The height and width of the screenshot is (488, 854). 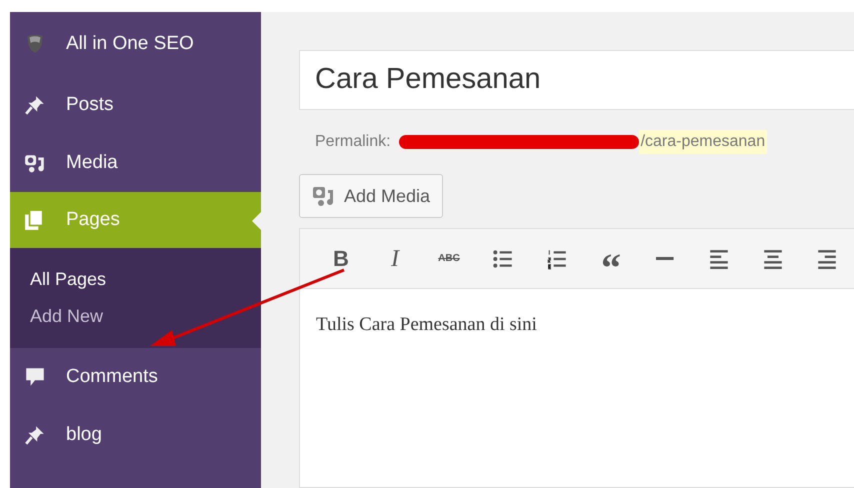 What do you see at coordinates (130, 44) in the screenshot?
I see `menu-label: All in One SEO` at bounding box center [130, 44].